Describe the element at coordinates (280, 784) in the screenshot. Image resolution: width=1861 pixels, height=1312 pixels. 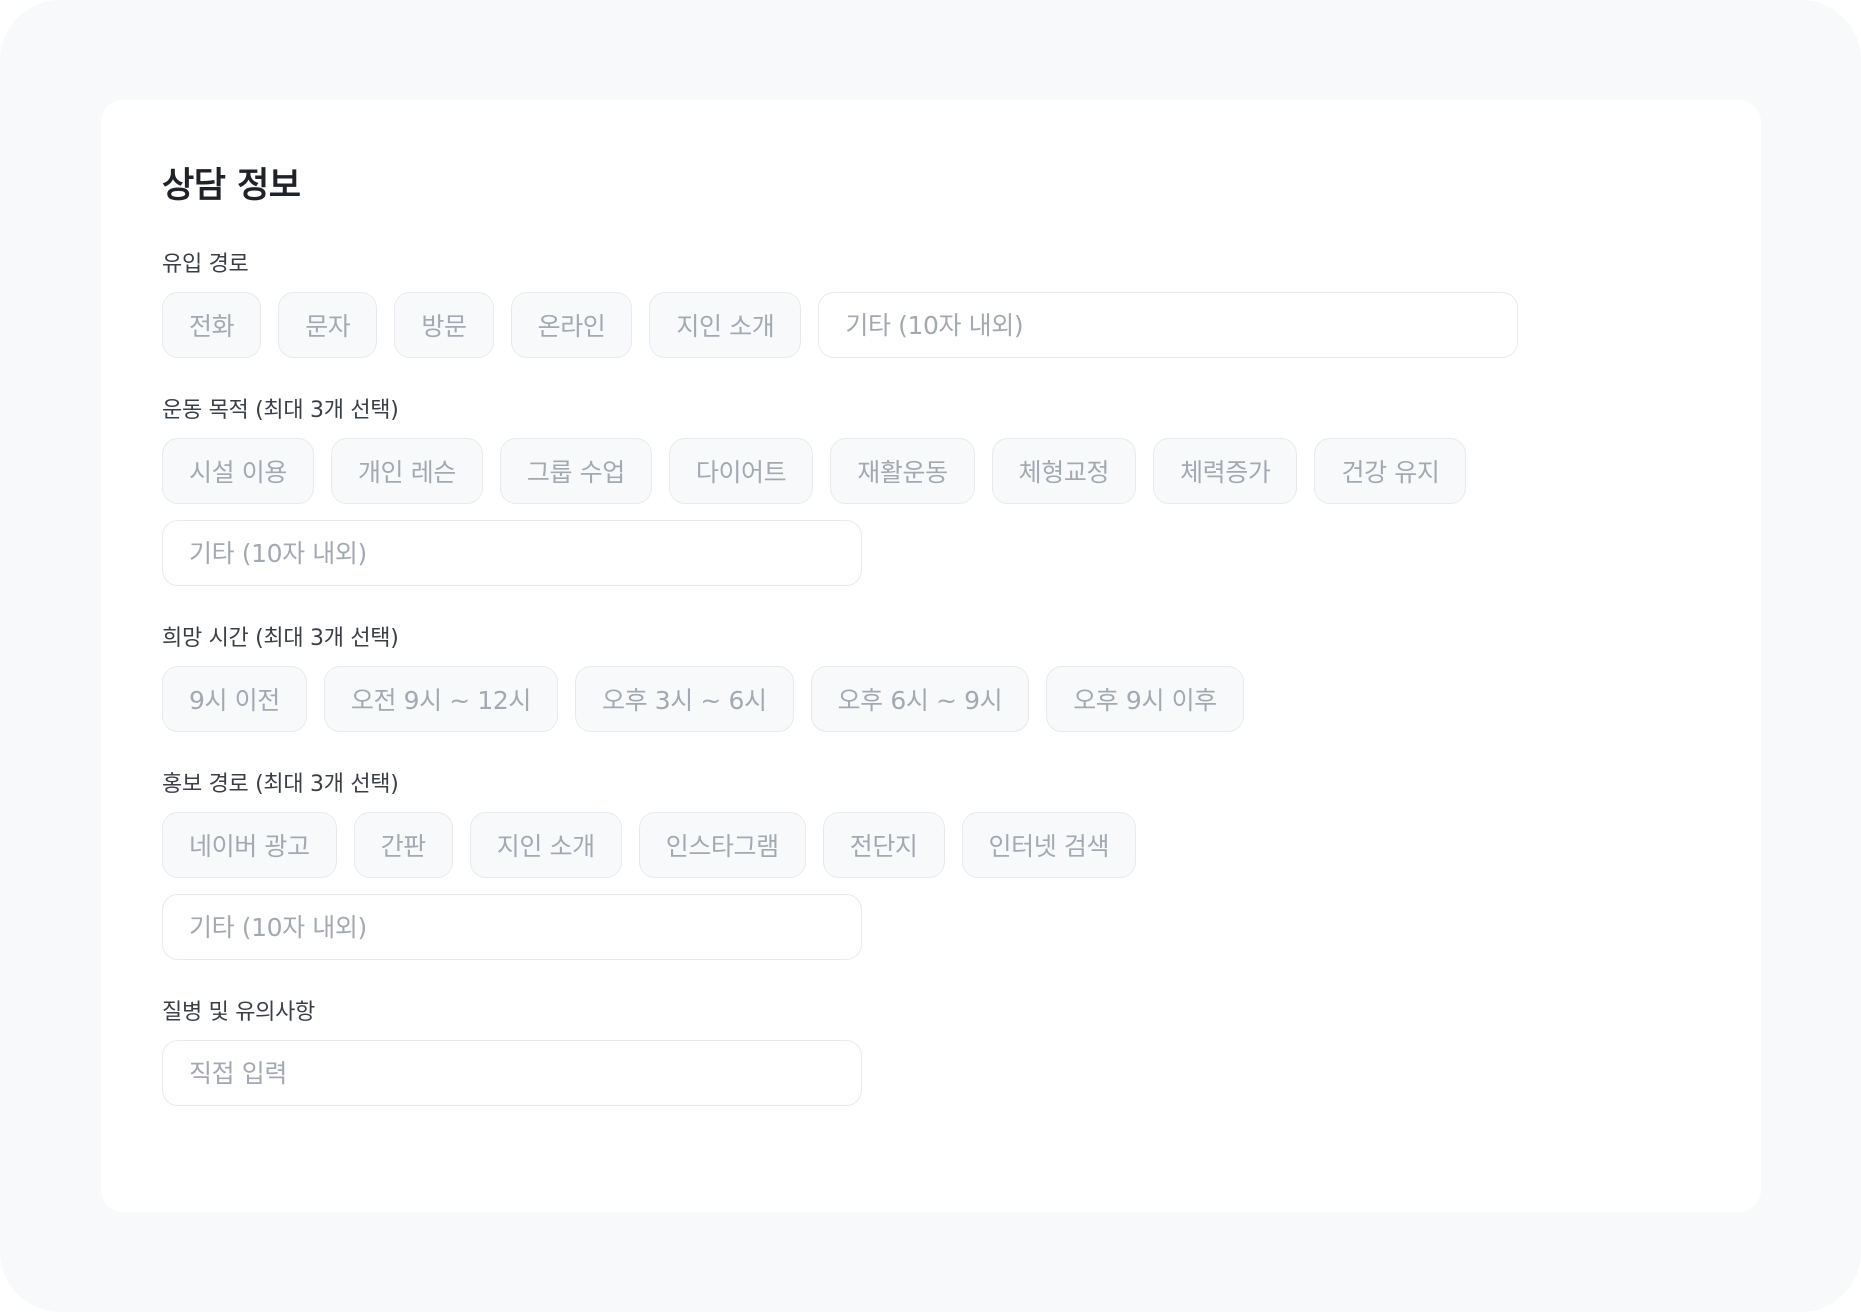
I see `promotion-label: 홍보 경로 (최대 3개 선택)` at that location.